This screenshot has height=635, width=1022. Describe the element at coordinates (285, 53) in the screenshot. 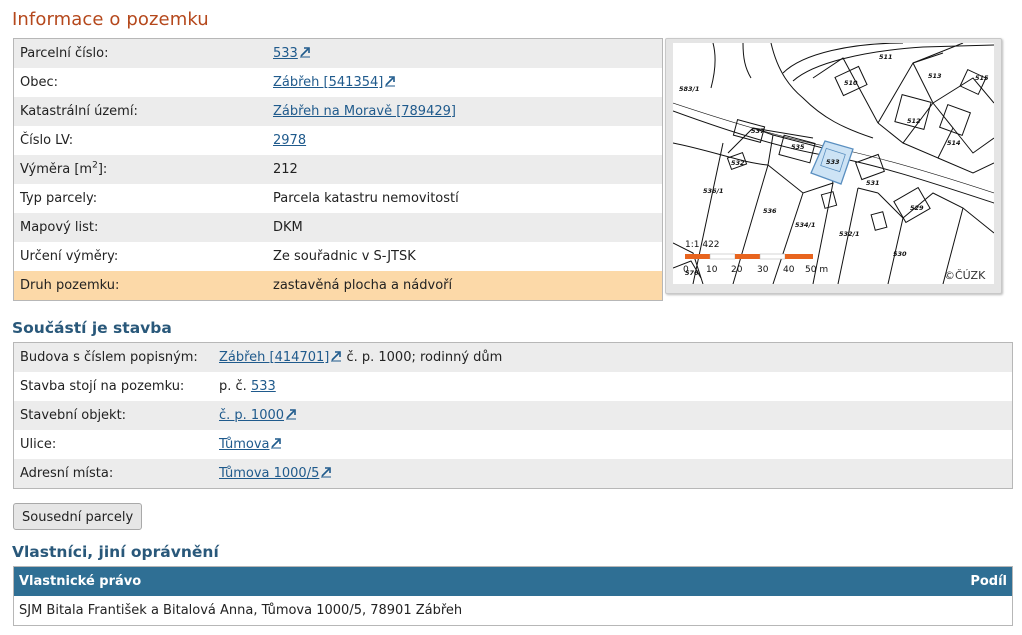

I see `link-parcel-number: 533` at that location.